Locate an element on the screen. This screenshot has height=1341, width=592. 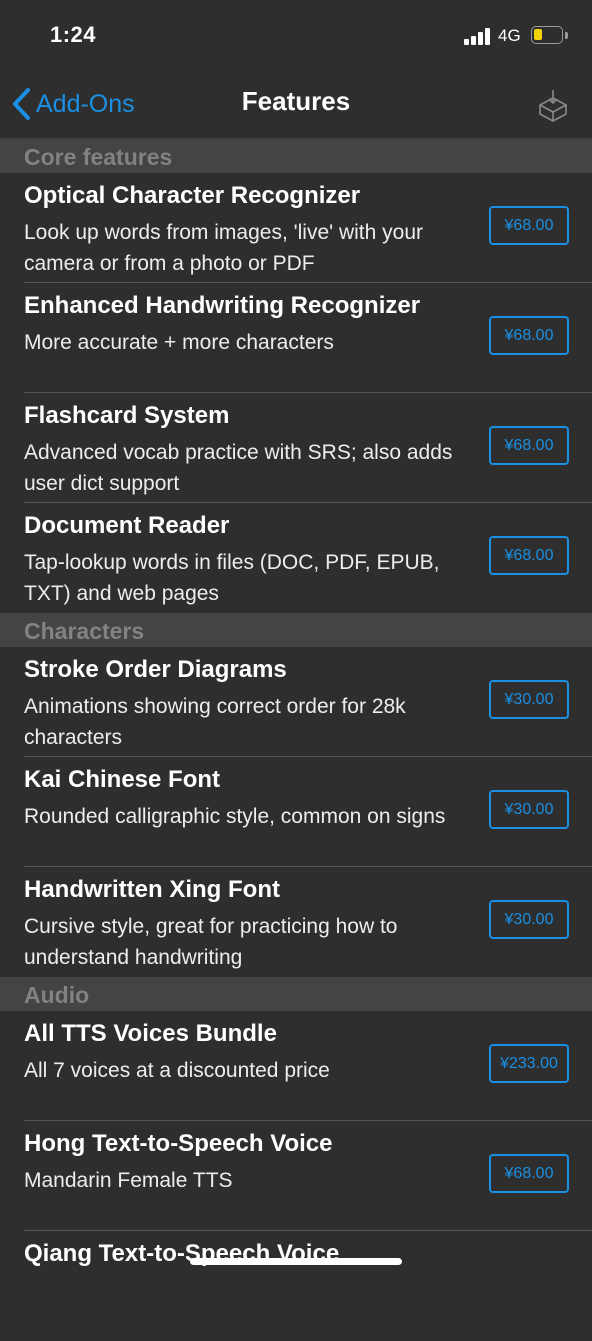
item-description: All 7 voices at a discounted price is located at coordinates (177, 1070).